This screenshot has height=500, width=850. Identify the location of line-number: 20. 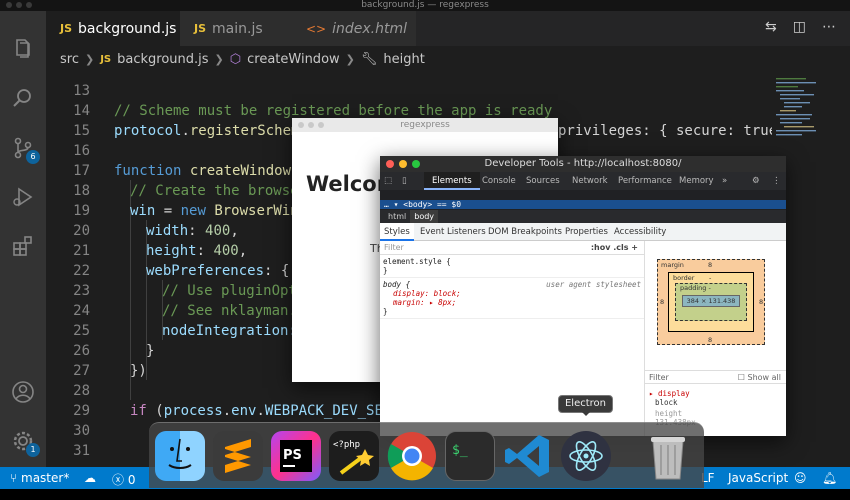
(81, 231).